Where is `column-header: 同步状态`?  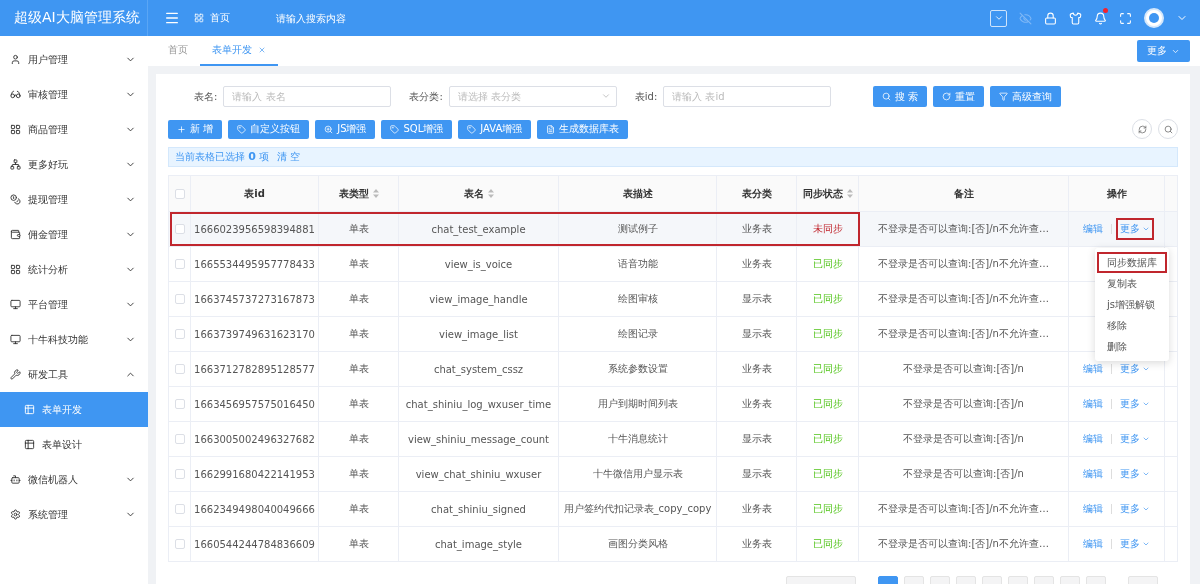 column-header: 同步状态 is located at coordinates (822, 193).